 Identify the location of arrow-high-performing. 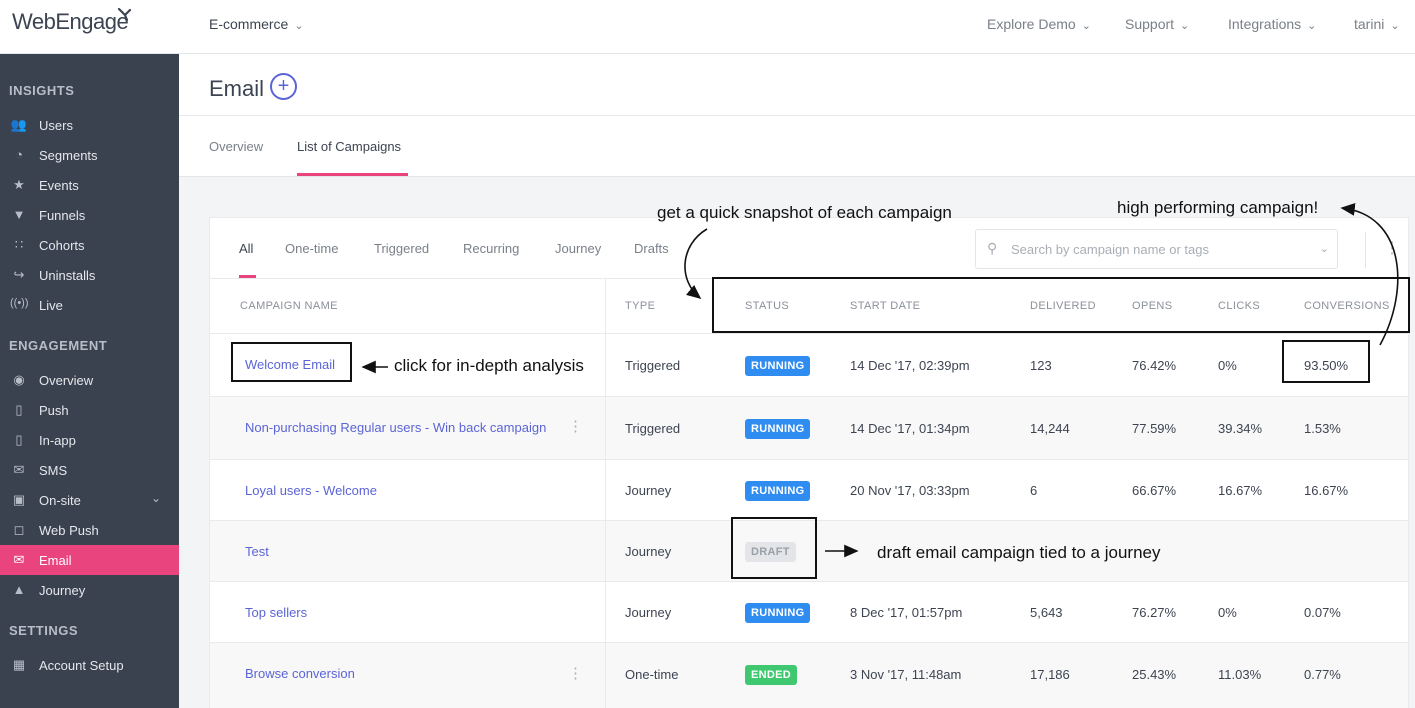
(1369, 274).